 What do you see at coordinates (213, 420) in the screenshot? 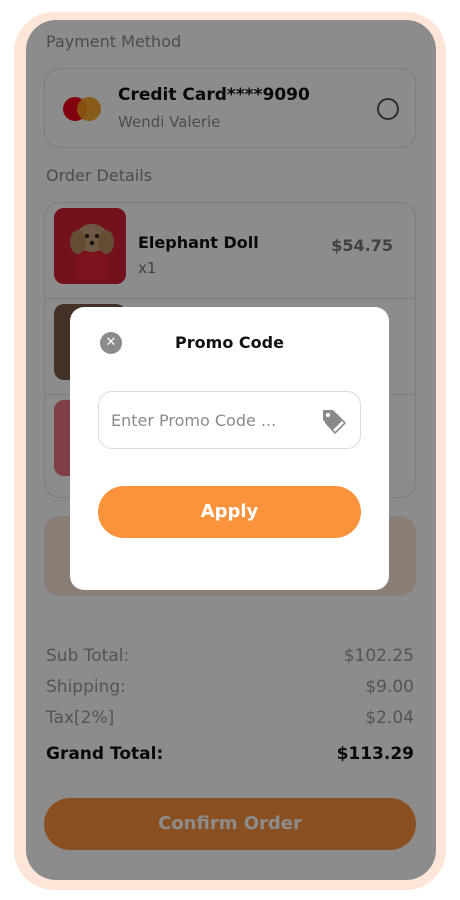
I see `promo-code-input` at bounding box center [213, 420].